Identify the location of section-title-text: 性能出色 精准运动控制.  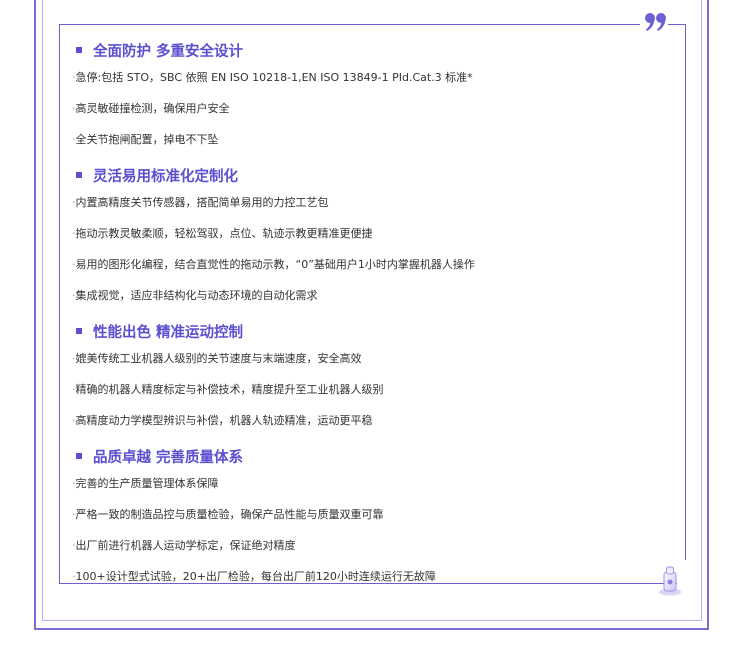
(168, 332).